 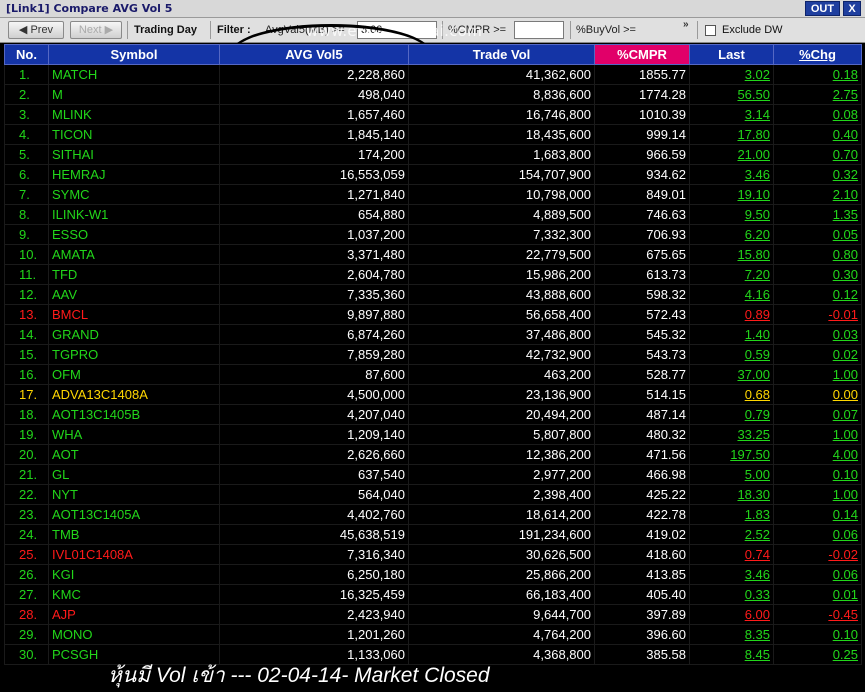 What do you see at coordinates (134, 274) in the screenshot?
I see `symbol-cell: TFD` at bounding box center [134, 274].